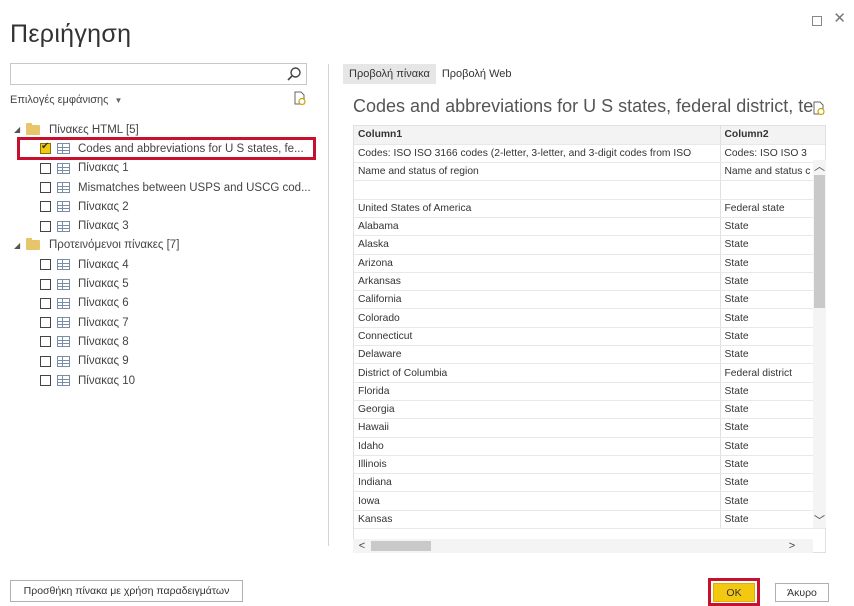 The width and height of the screenshot is (854, 606). What do you see at coordinates (772, 135) in the screenshot?
I see `column-header: Column2` at bounding box center [772, 135].